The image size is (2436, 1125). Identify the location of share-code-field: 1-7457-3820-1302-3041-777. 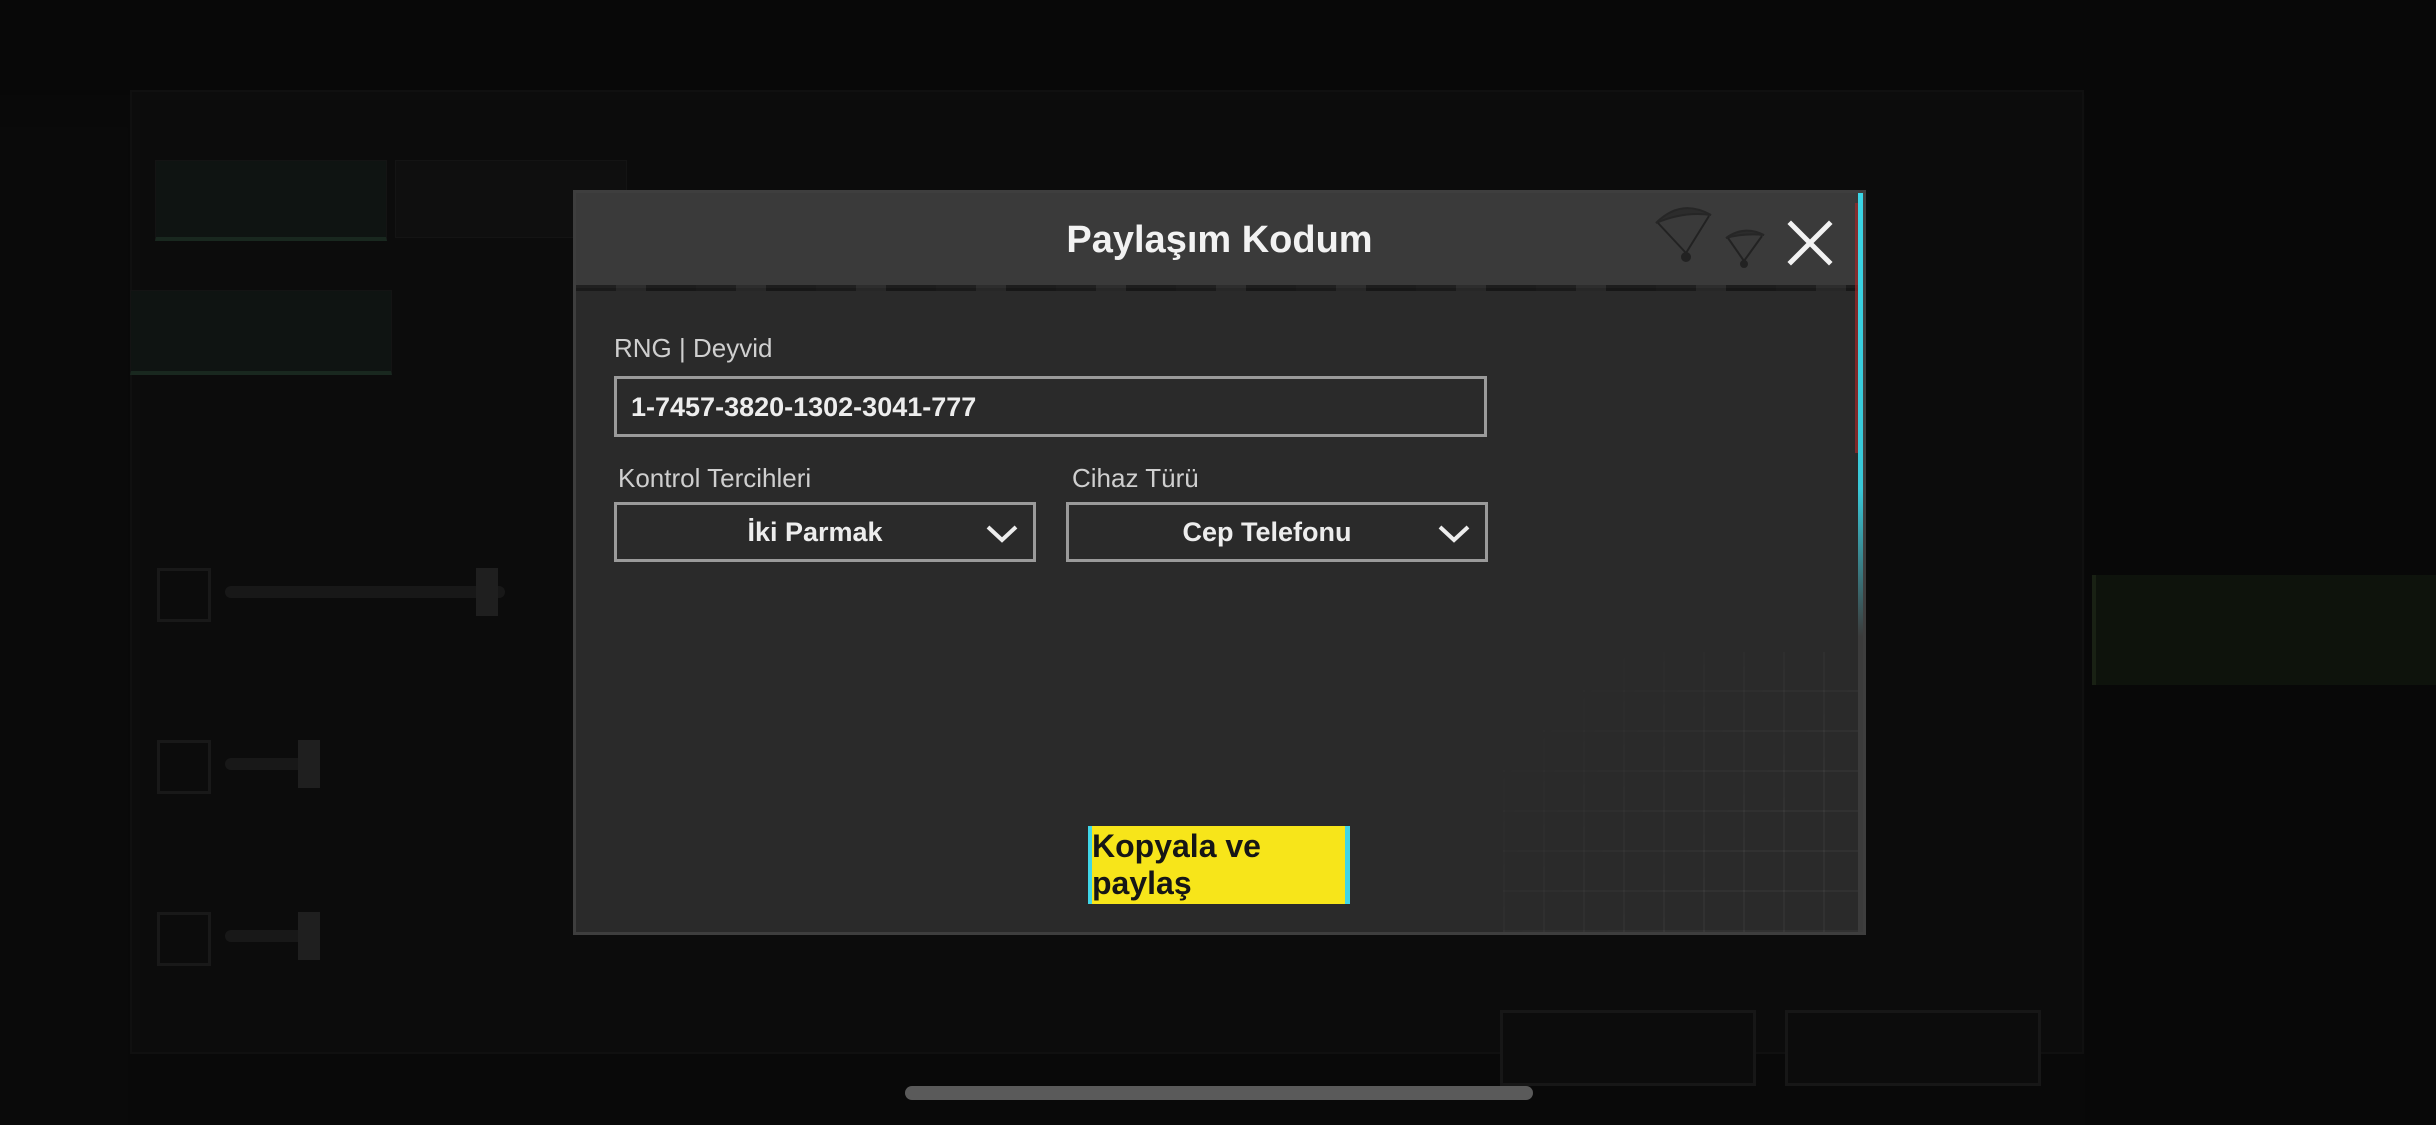
(1050, 406).